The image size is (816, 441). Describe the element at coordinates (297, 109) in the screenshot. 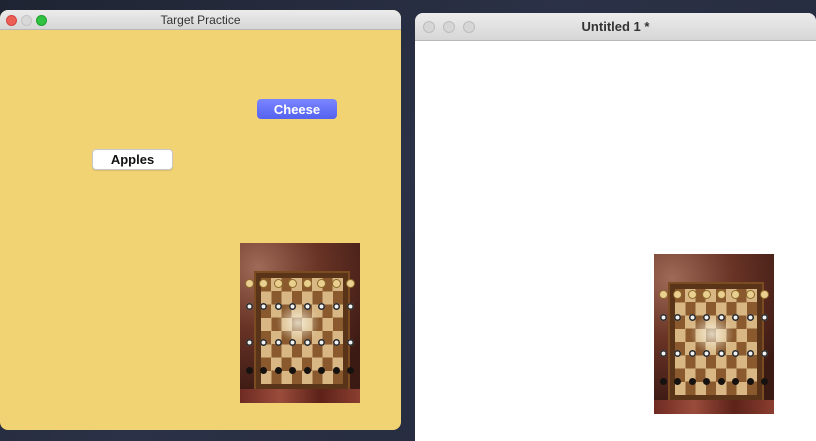

I see `cheese-button: Cheese` at that location.